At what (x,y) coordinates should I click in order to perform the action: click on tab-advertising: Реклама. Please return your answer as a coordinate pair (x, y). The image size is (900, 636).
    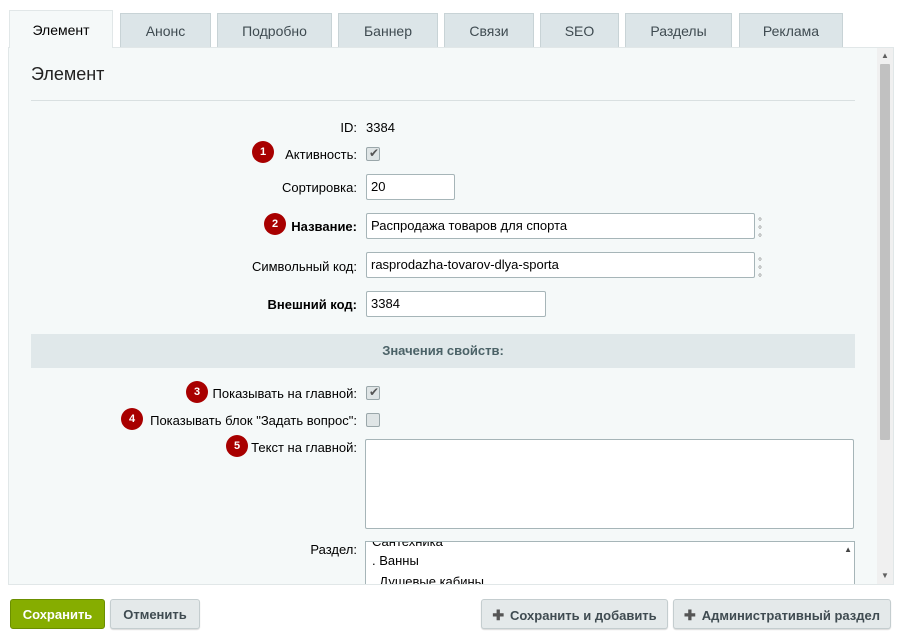
    Looking at the image, I should click on (791, 30).